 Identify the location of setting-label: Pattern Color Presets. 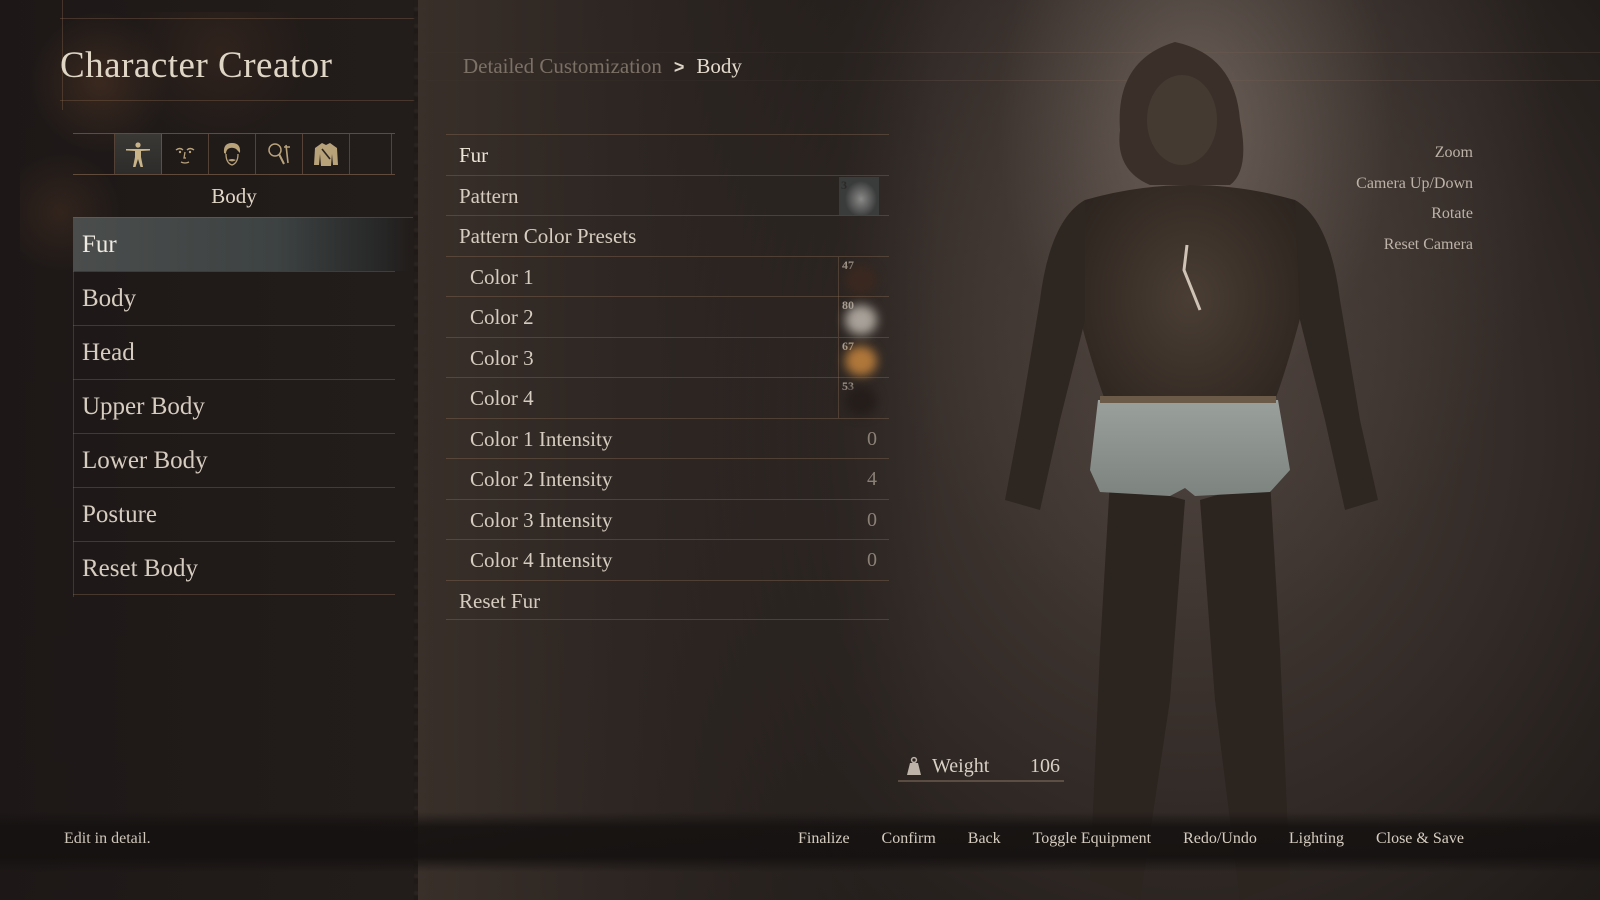
(548, 236).